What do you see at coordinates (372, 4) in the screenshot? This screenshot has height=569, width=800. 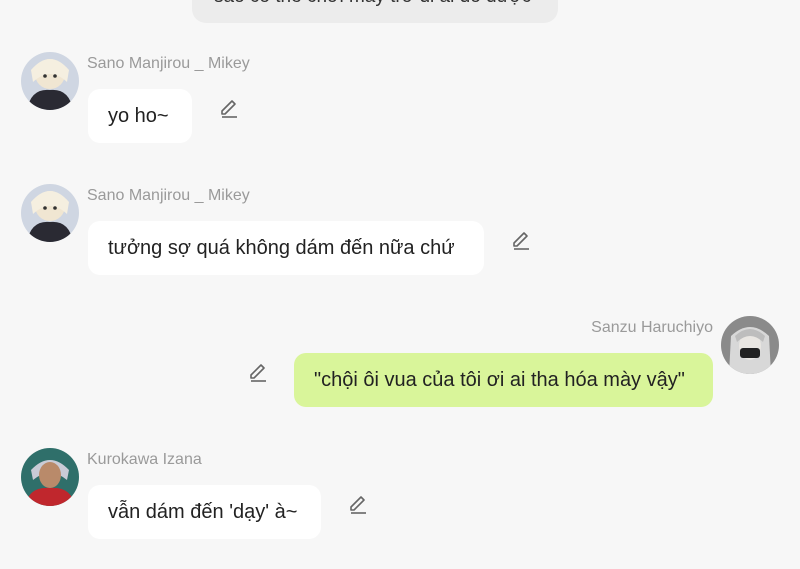 I see `message-text: sao có thể chơi mày trở đi ai đó được` at bounding box center [372, 4].